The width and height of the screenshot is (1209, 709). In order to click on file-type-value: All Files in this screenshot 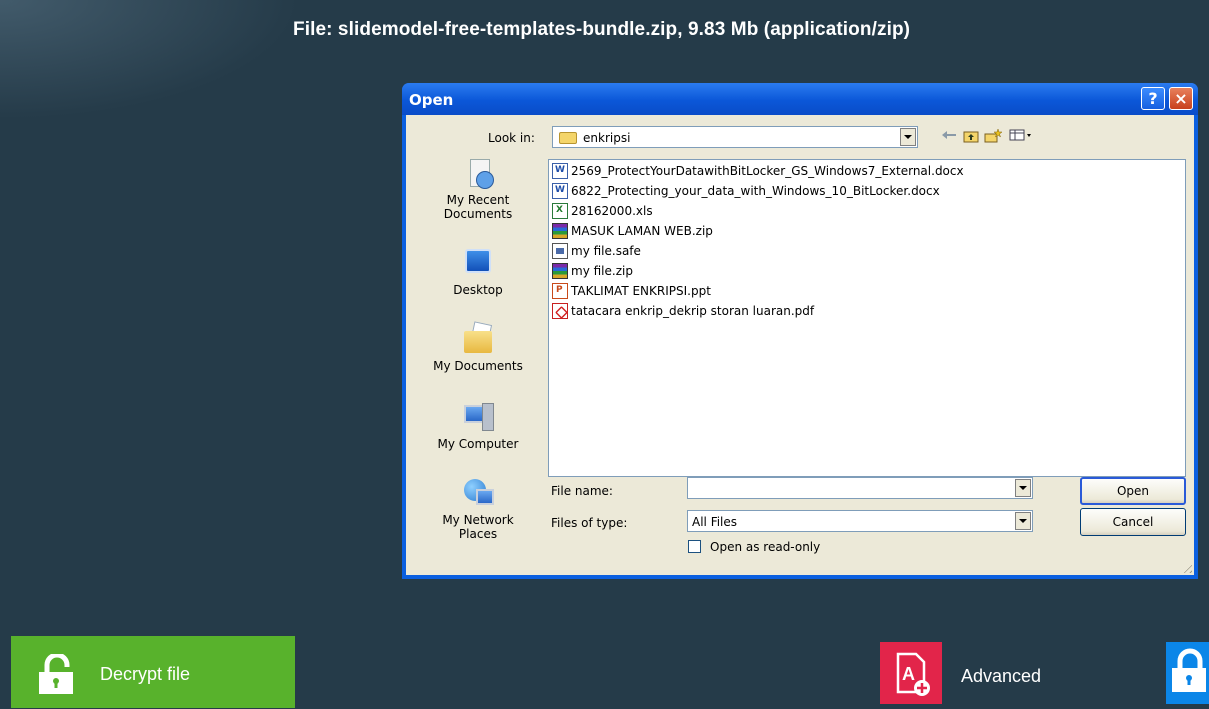, I will do `click(715, 522)`.